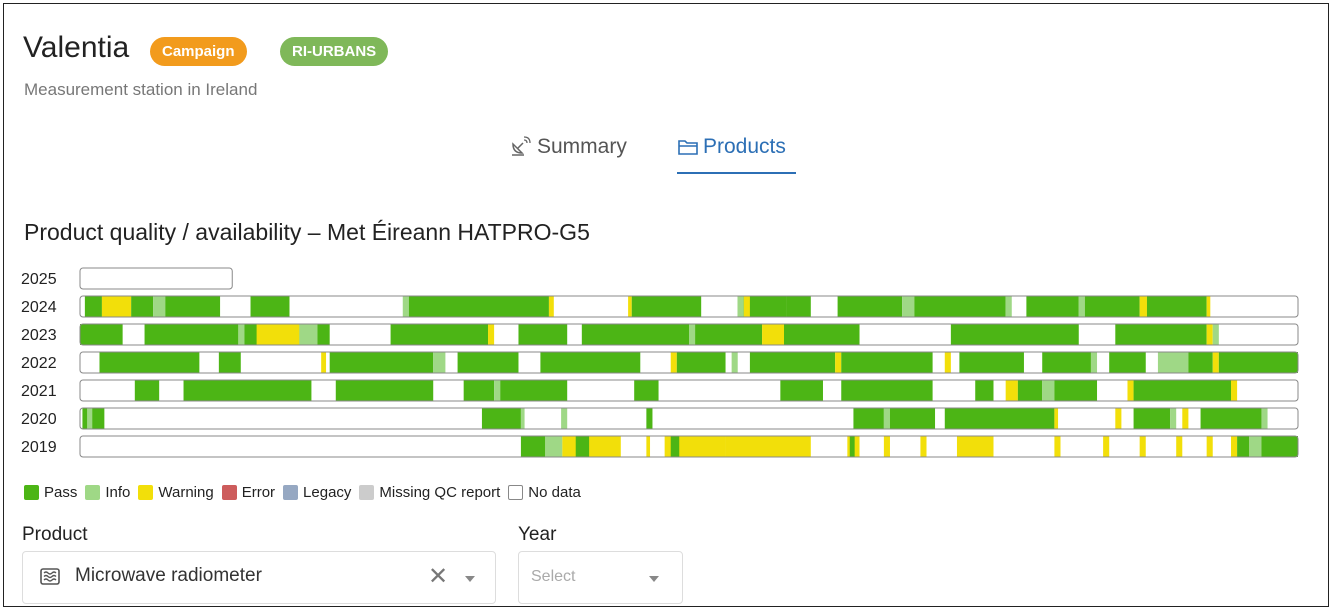  What do you see at coordinates (259, 577) in the screenshot?
I see `product-select: Microwave radiometer ✕` at bounding box center [259, 577].